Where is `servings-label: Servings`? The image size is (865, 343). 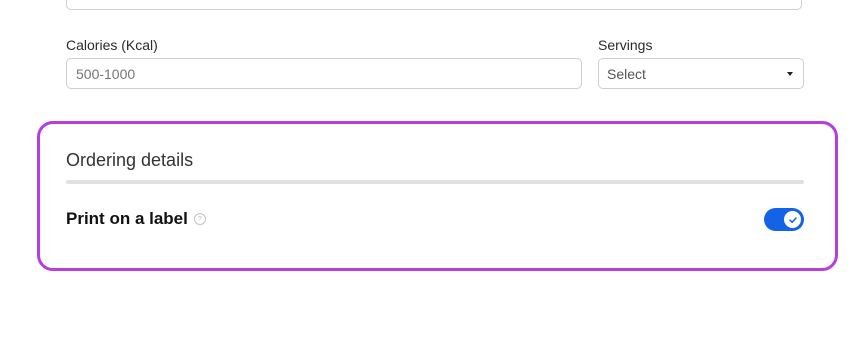
servings-label: Servings is located at coordinates (625, 45).